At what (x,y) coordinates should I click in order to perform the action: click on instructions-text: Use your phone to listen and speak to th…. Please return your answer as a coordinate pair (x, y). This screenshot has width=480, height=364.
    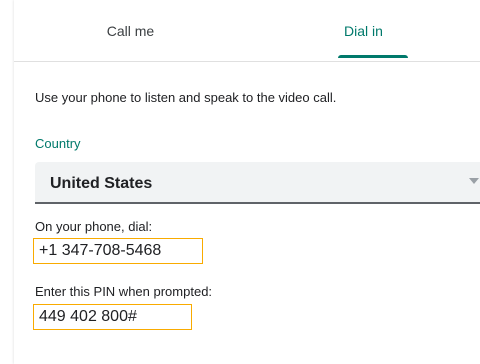
    Looking at the image, I should click on (186, 97).